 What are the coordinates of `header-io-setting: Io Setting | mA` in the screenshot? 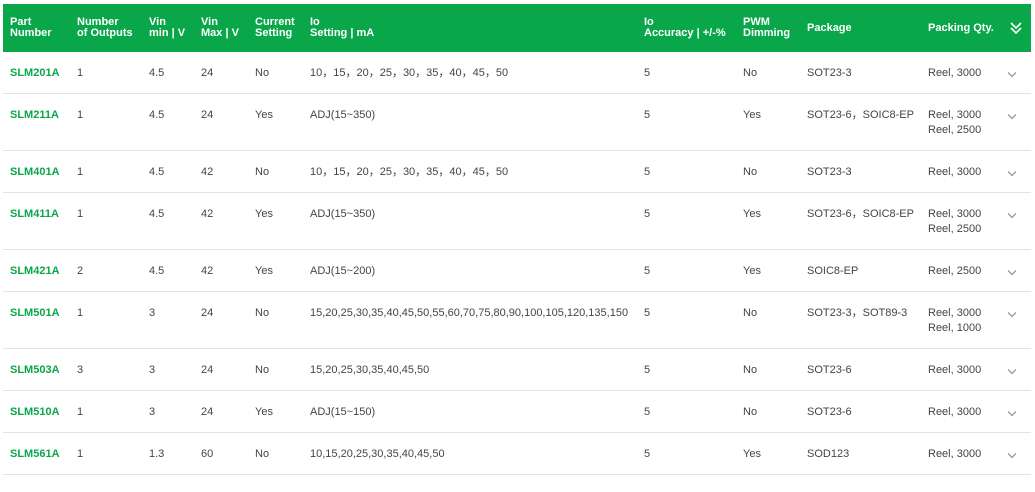 It's located at (342, 28).